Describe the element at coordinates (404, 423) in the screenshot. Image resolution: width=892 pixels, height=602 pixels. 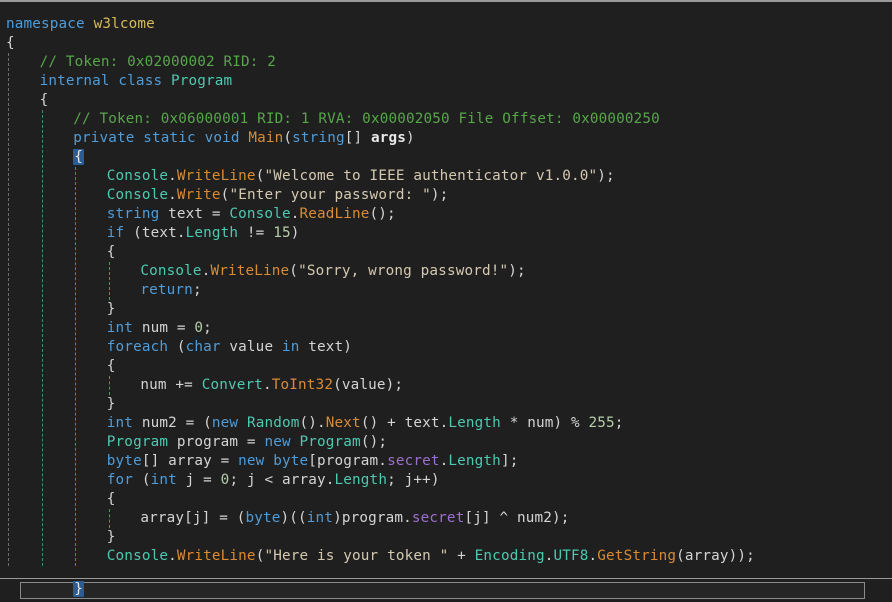
I see `code-token: () + text.` at that location.